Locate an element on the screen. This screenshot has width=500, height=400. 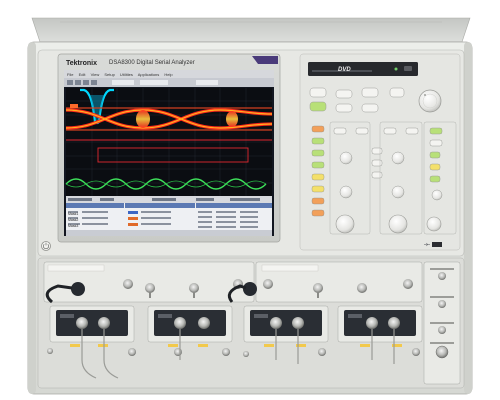
math-button is located at coordinates (318, 177).